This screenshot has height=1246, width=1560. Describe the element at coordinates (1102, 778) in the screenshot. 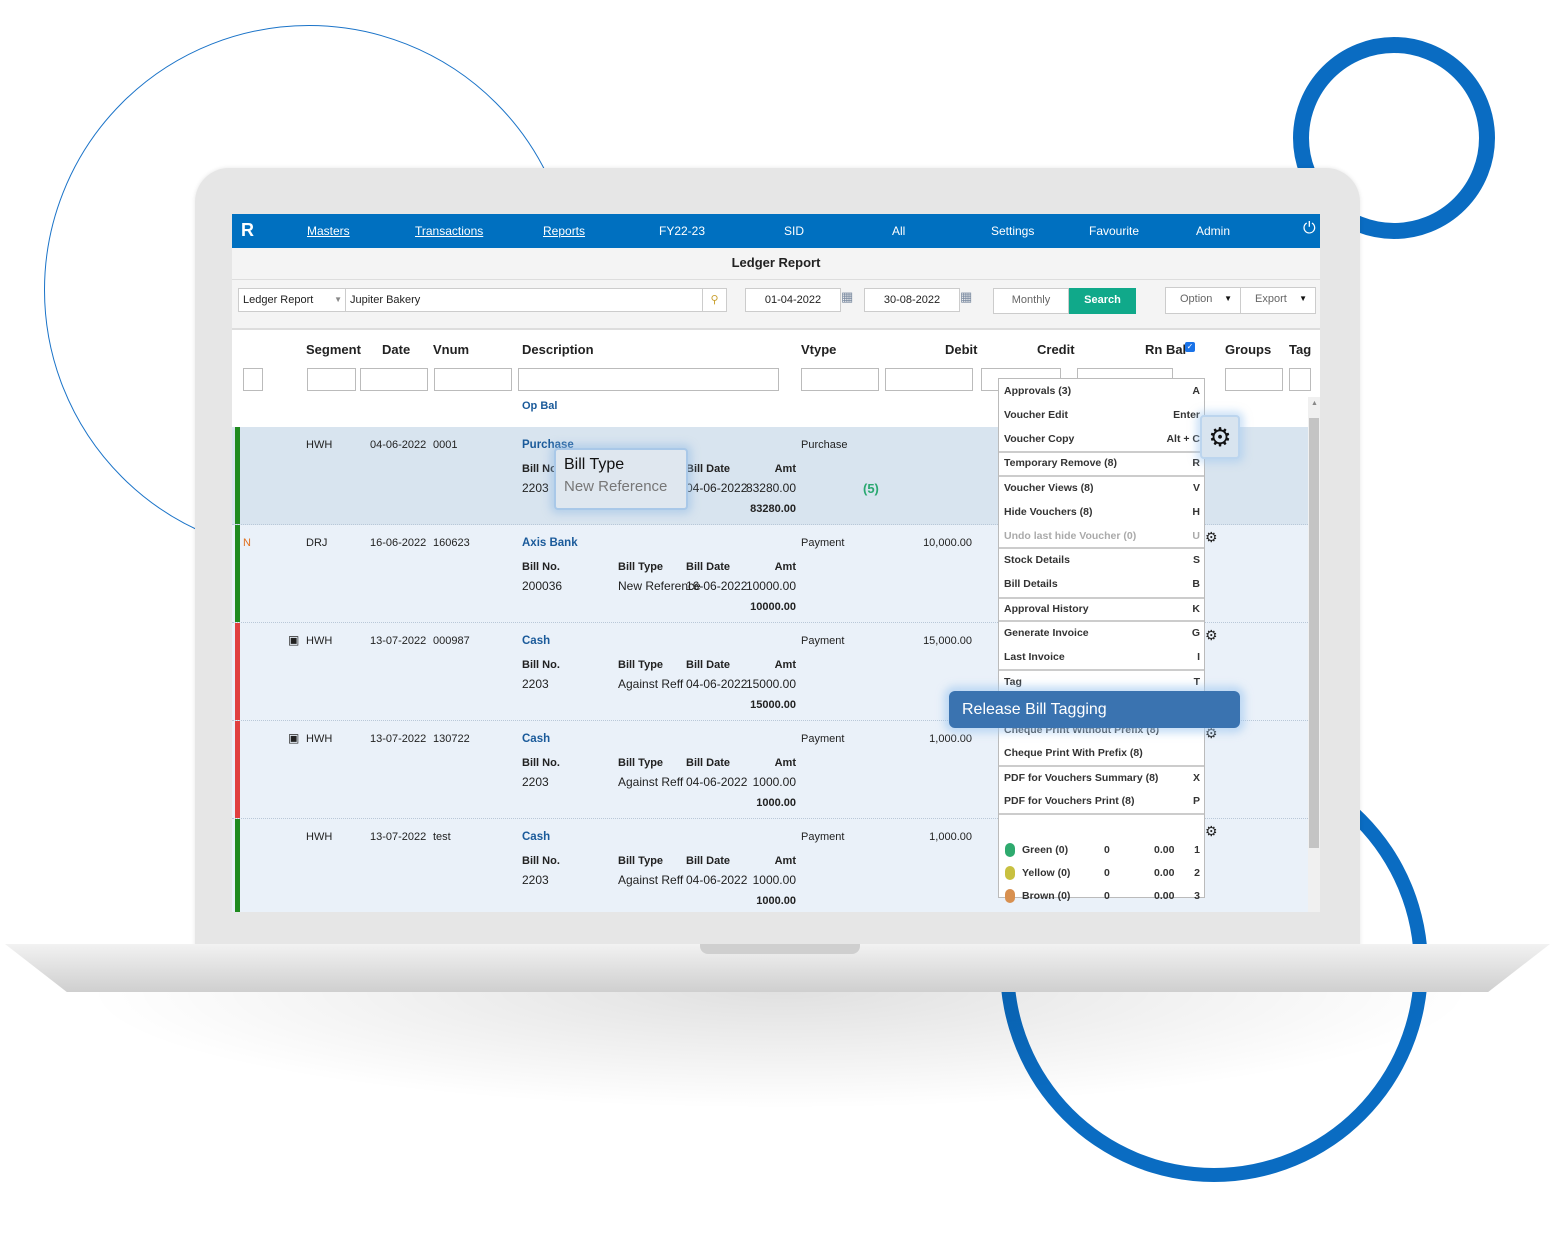

I see `menu-item: PDF for Vouchers Summary (8) X` at that location.